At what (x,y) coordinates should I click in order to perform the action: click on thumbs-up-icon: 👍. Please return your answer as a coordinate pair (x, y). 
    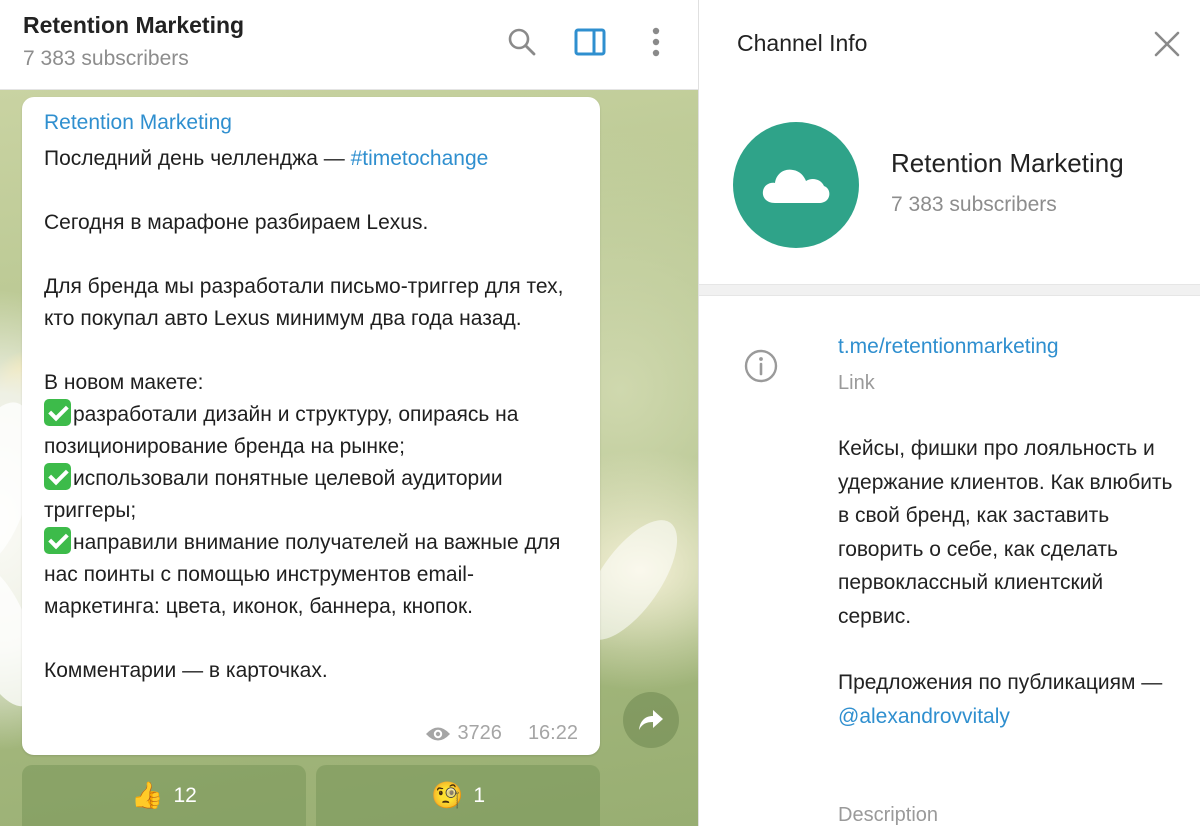
    Looking at the image, I should click on (147, 795).